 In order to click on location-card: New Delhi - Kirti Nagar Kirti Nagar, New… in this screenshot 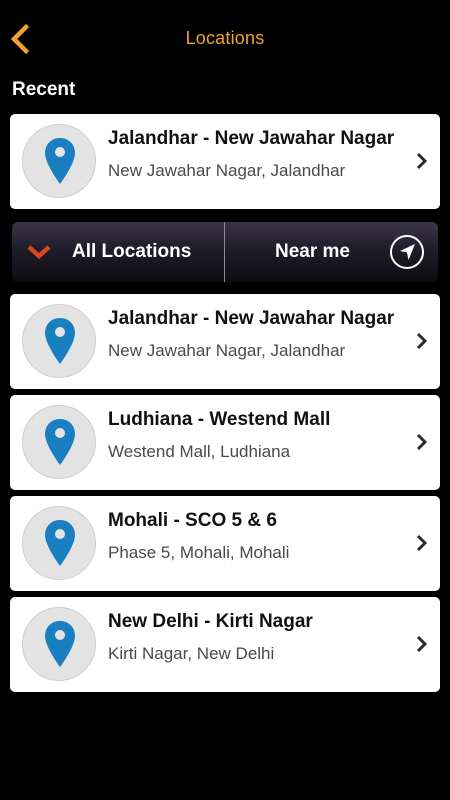, I will do `click(225, 644)`.